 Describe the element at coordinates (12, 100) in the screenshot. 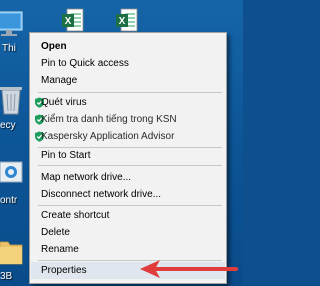

I see `recycle-bin-icon` at that location.